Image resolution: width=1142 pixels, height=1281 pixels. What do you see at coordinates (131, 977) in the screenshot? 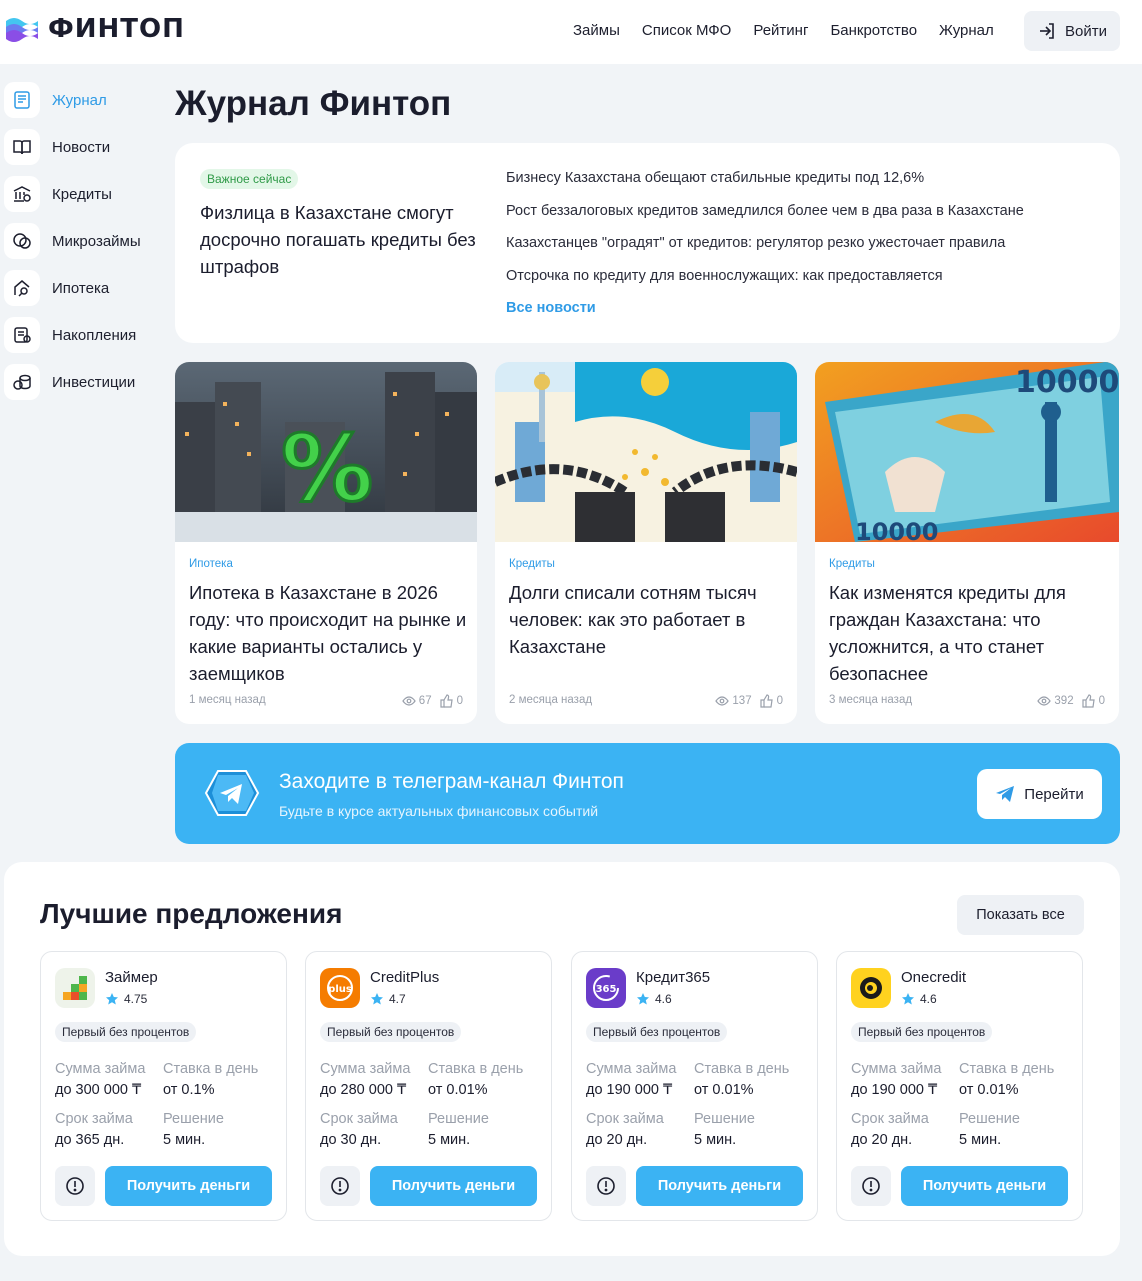
I see `offer-name: Займер` at bounding box center [131, 977].